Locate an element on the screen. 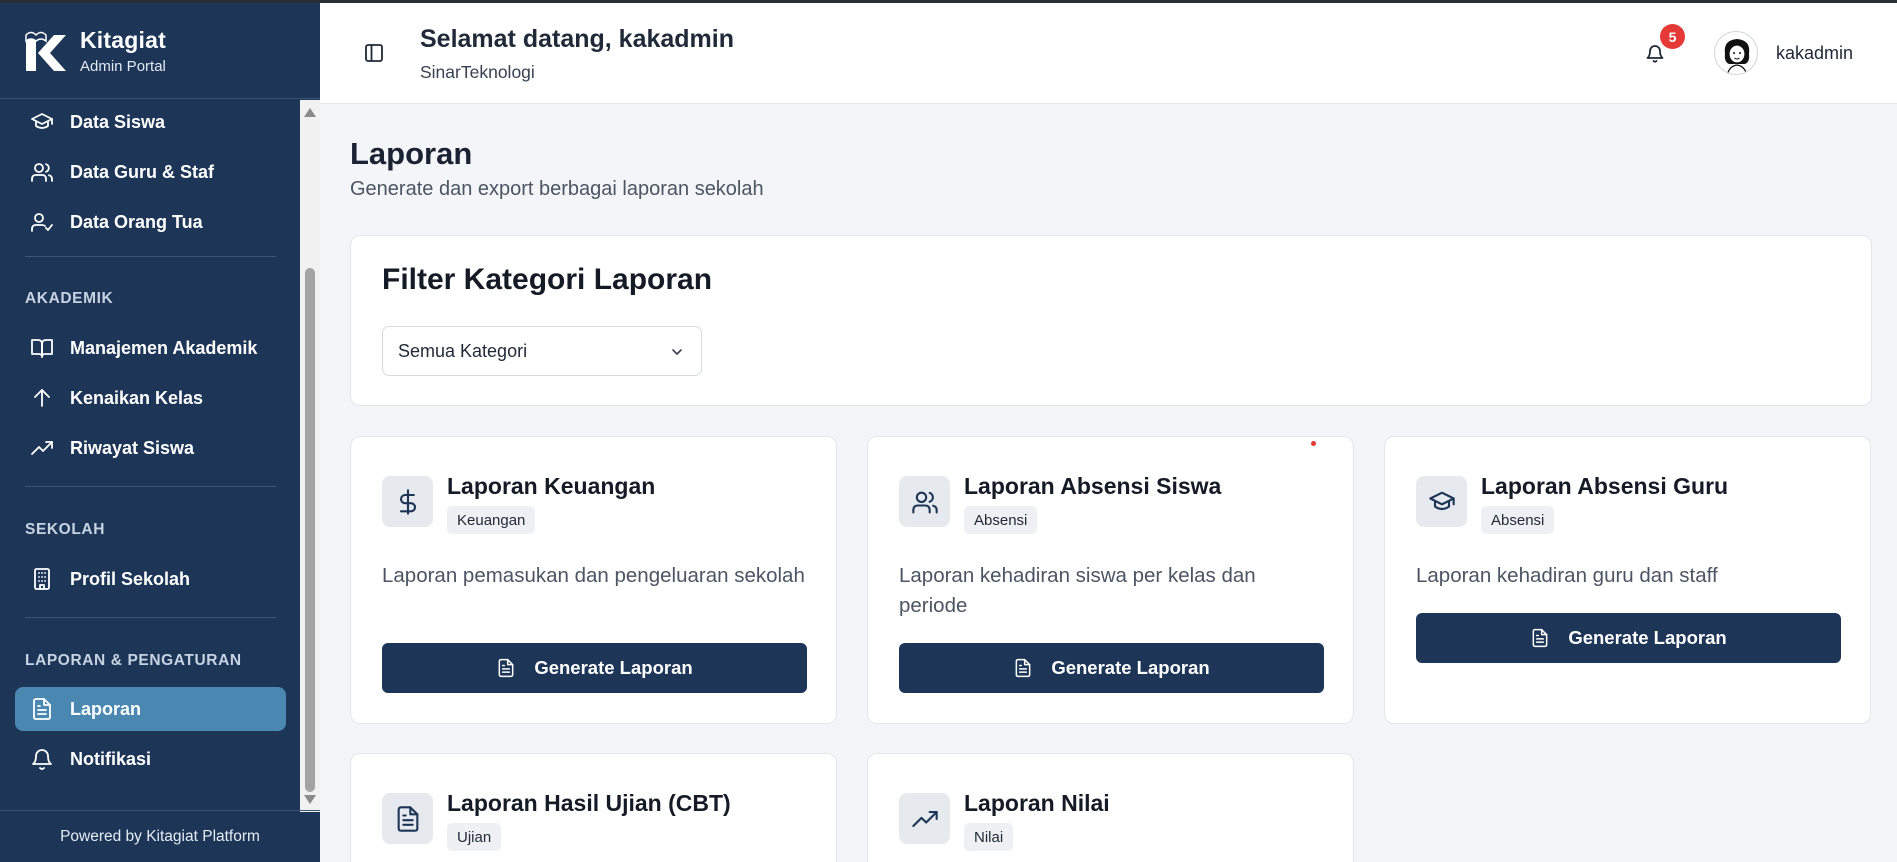 Image resolution: width=1897 pixels, height=862 pixels. avatar is located at coordinates (1736, 53).